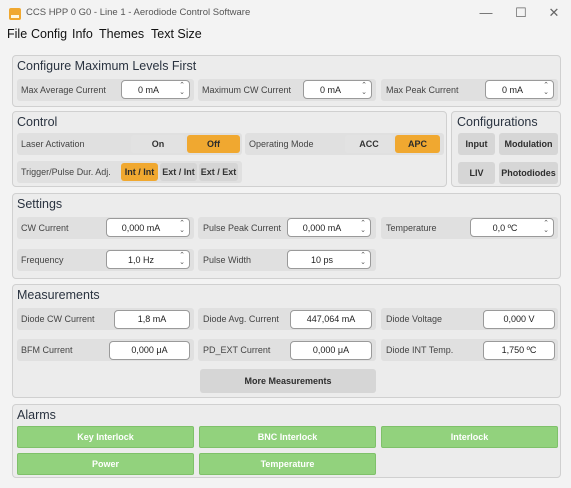  I want to click on menu-bar: File Config Info Themes Text Size, so click(285, 35).